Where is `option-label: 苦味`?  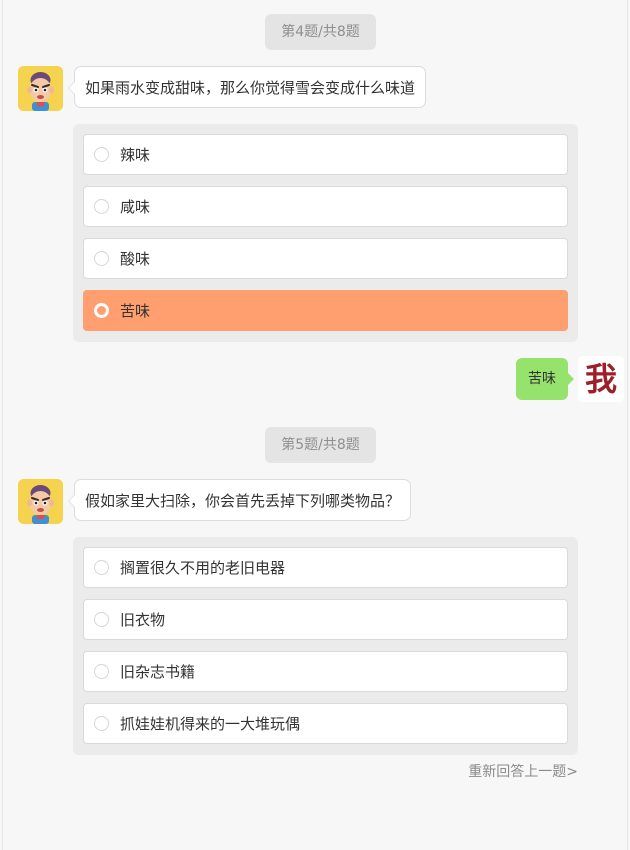
option-label: 苦味 is located at coordinates (135, 311).